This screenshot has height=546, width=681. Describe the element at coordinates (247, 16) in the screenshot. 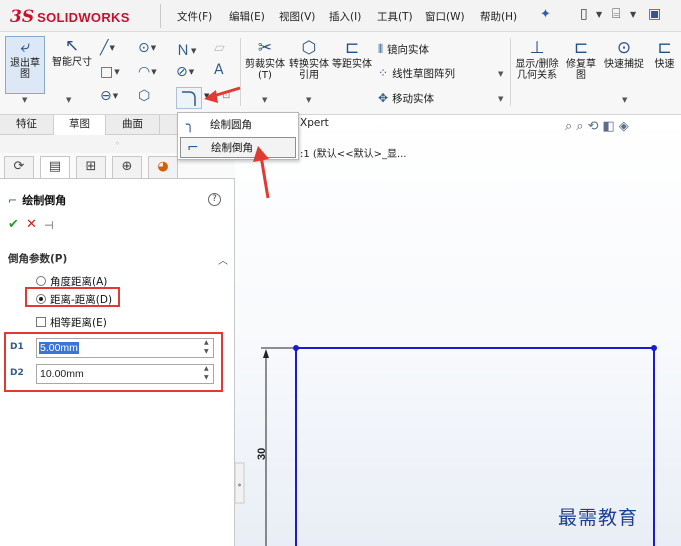

I see `menu-edit: 编辑(E)` at that location.